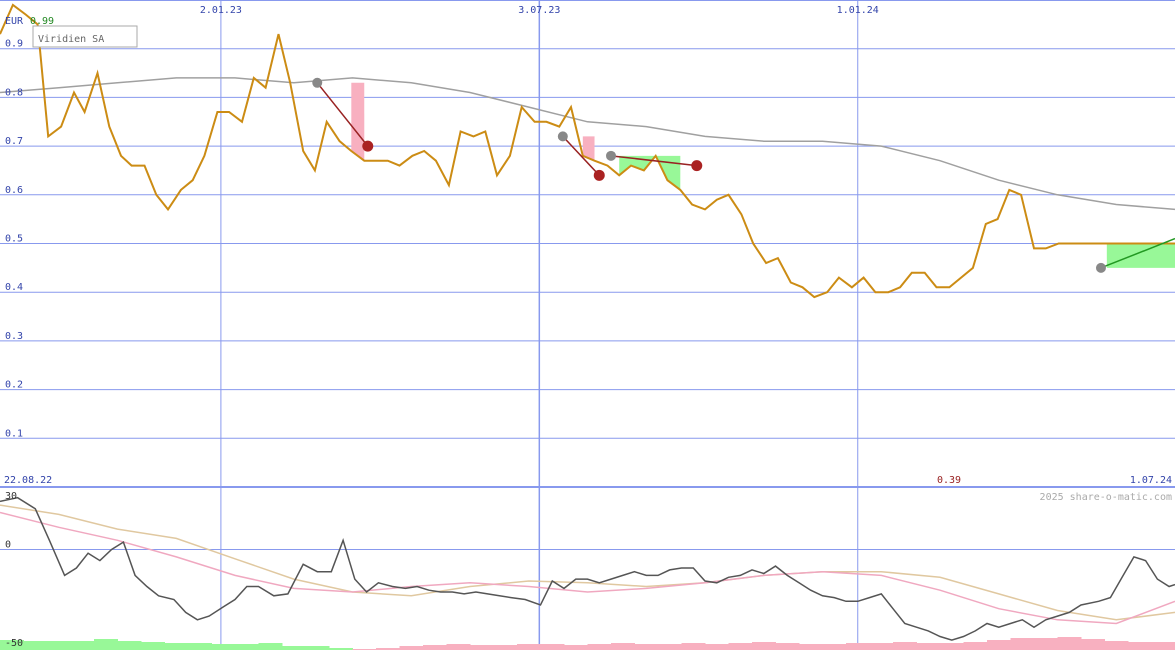 The image size is (1175, 650). What do you see at coordinates (11, 496) in the screenshot?
I see `osc-y-tick-label: 30` at bounding box center [11, 496].